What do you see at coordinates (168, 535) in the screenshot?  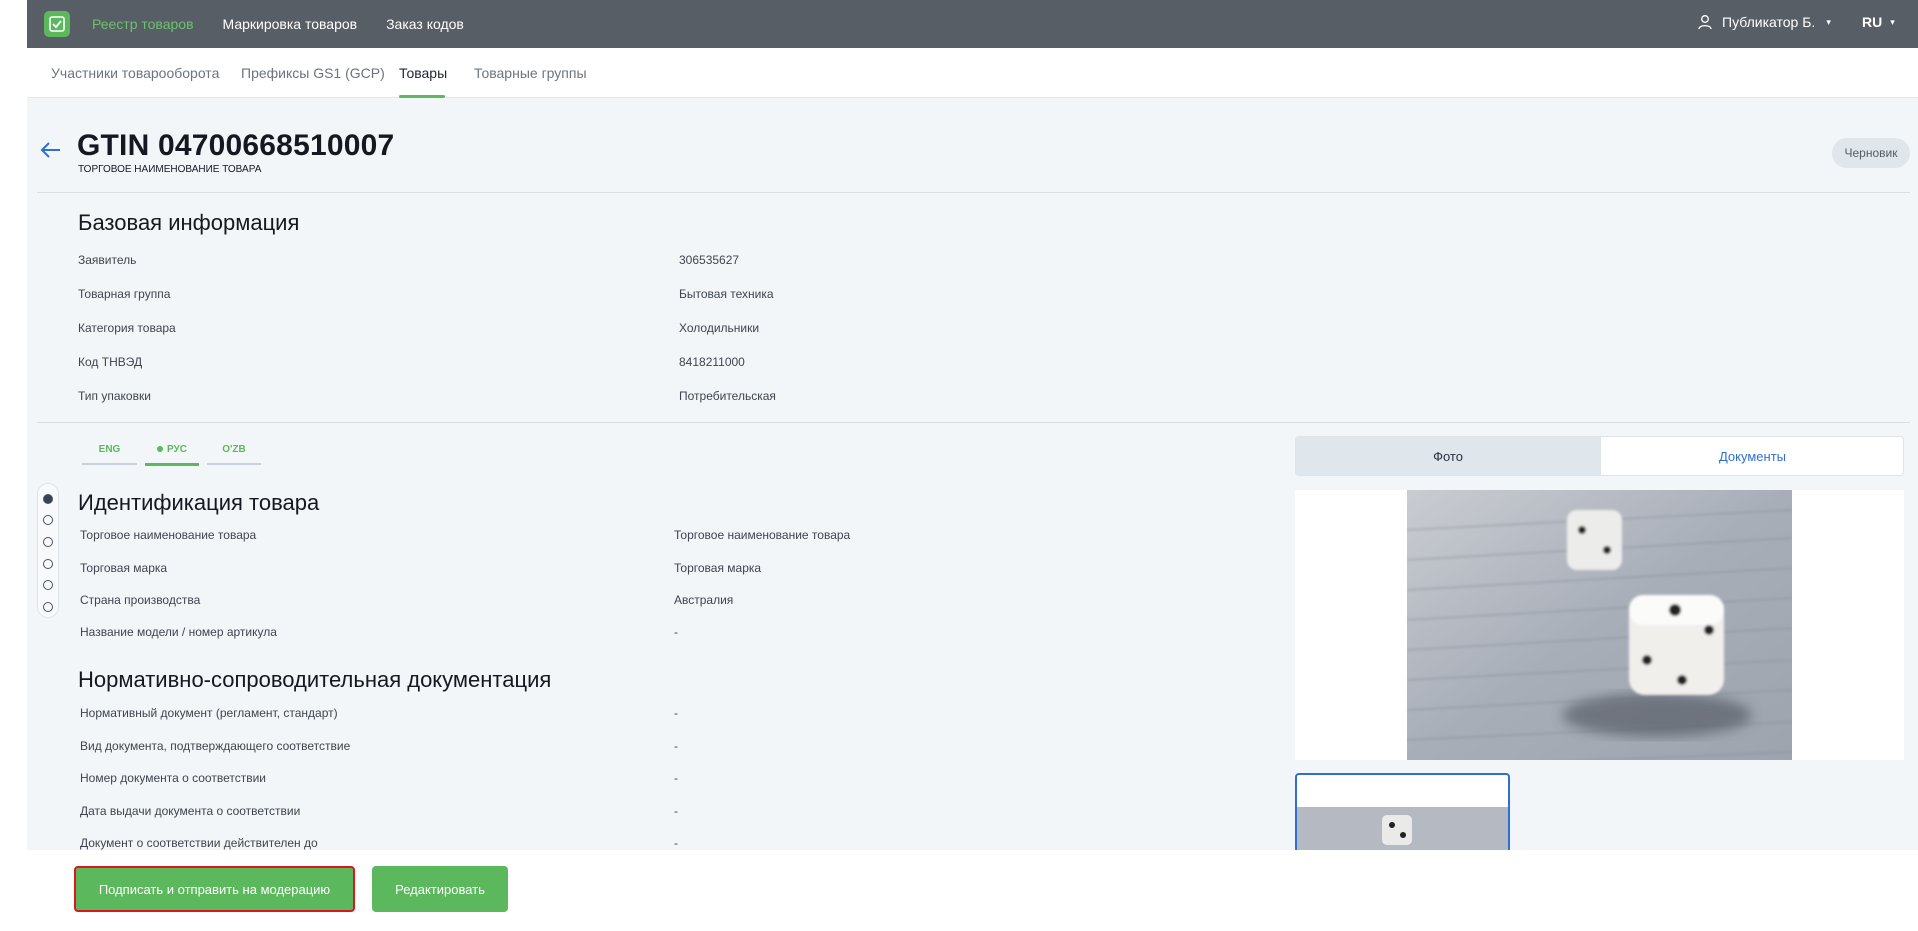 I see `field-label: Торговое наименование товара` at bounding box center [168, 535].